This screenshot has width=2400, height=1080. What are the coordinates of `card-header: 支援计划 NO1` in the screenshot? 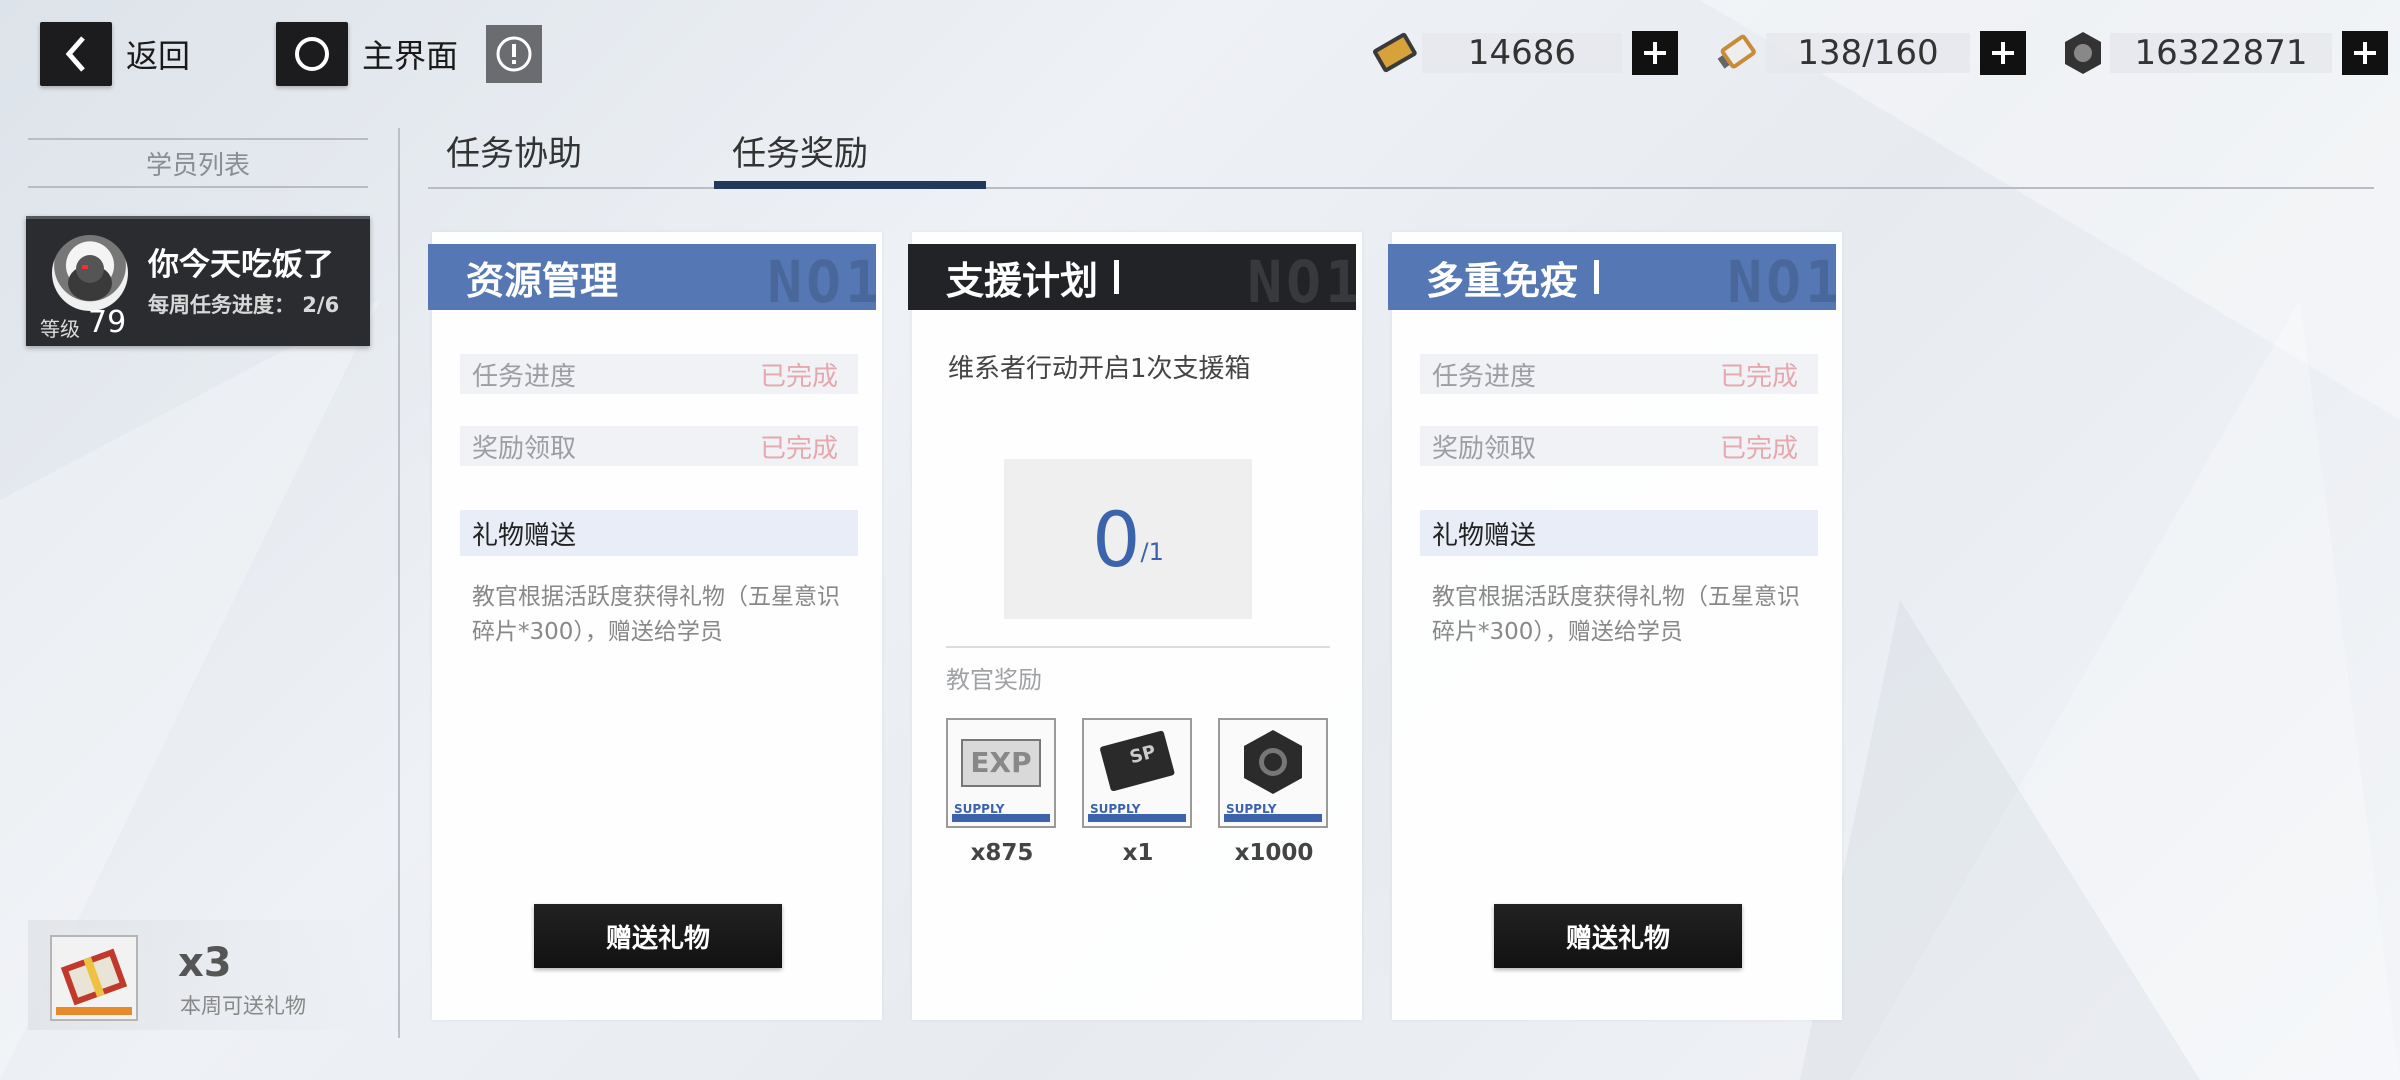 It's located at (1132, 277).